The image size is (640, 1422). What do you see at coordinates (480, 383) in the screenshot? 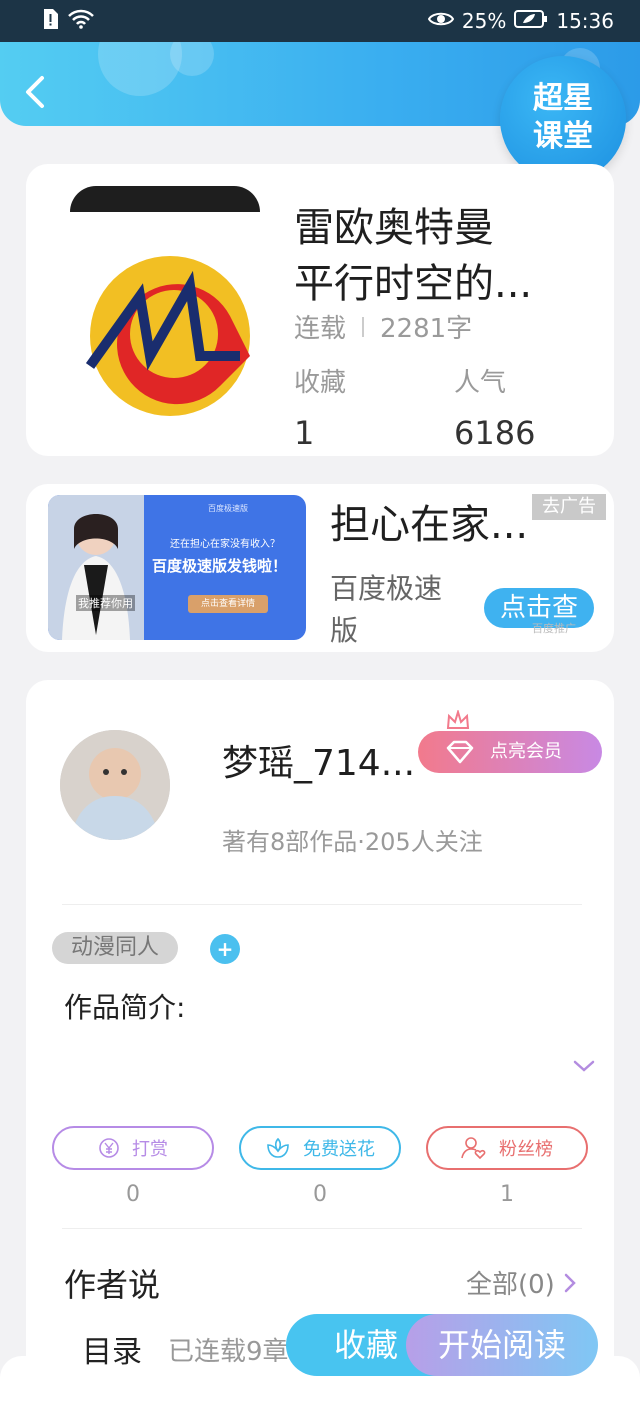
I see `popularity-label: 人气` at bounding box center [480, 383].